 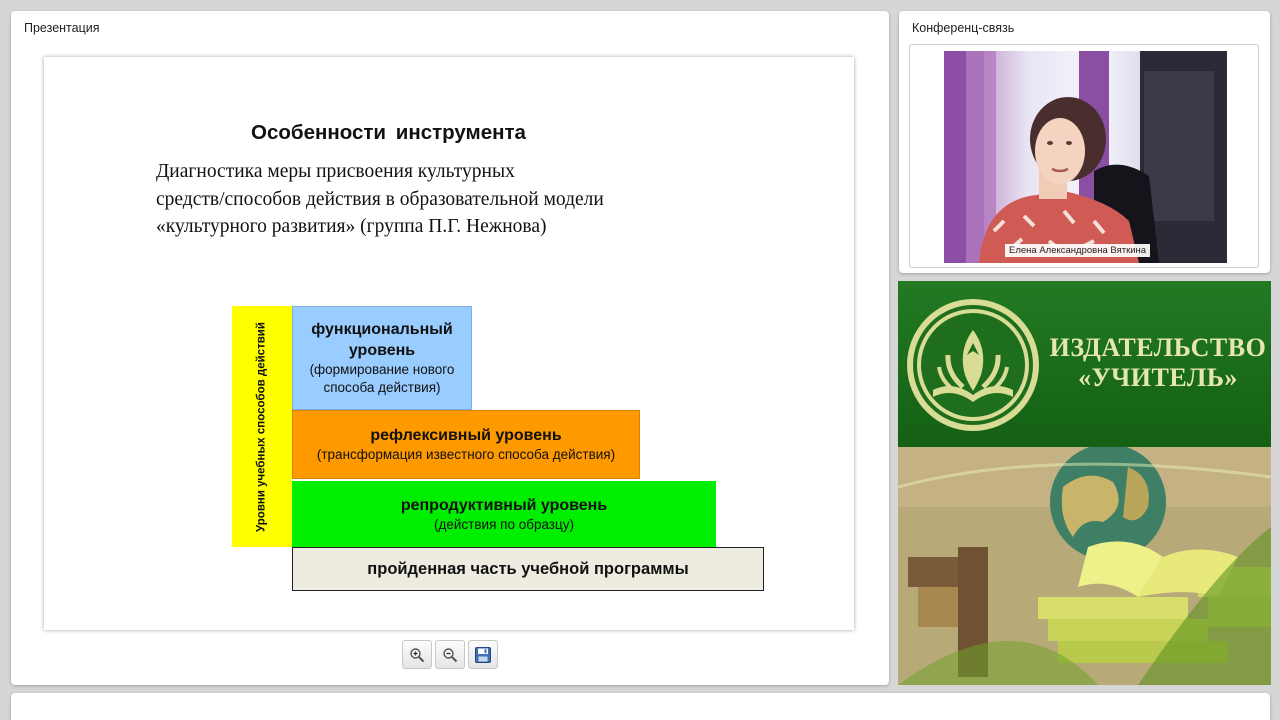 I want to click on publisher-name: ИЗДАТЕЛЬСТВО «УЧИТЕЛЬ», so click(x=1158, y=363).